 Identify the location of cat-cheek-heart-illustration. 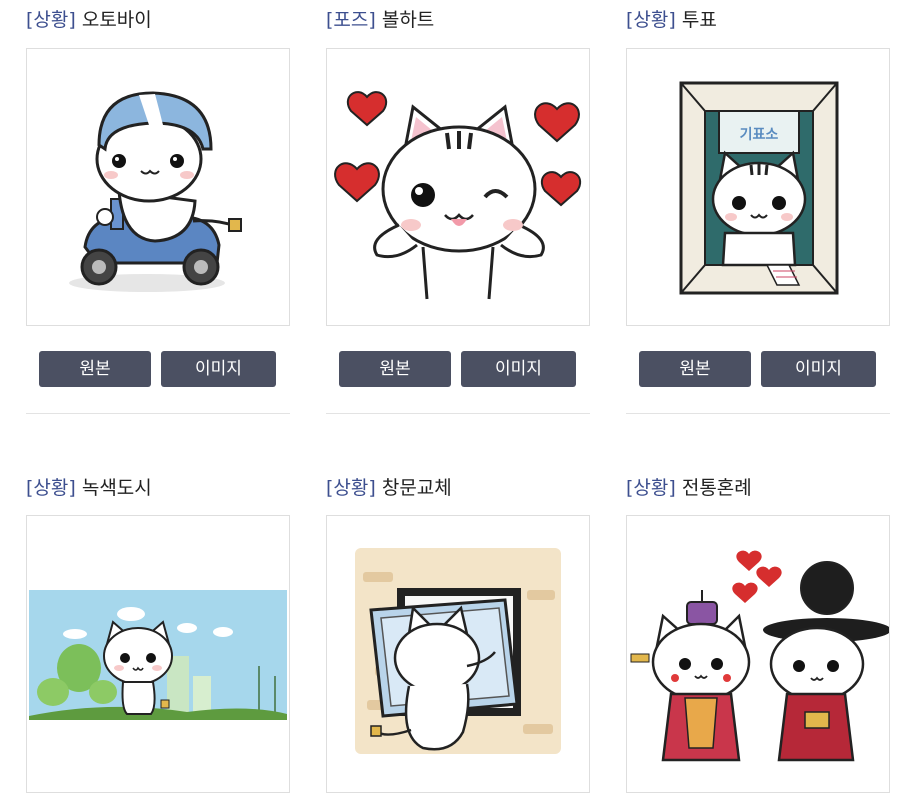
(458, 195).